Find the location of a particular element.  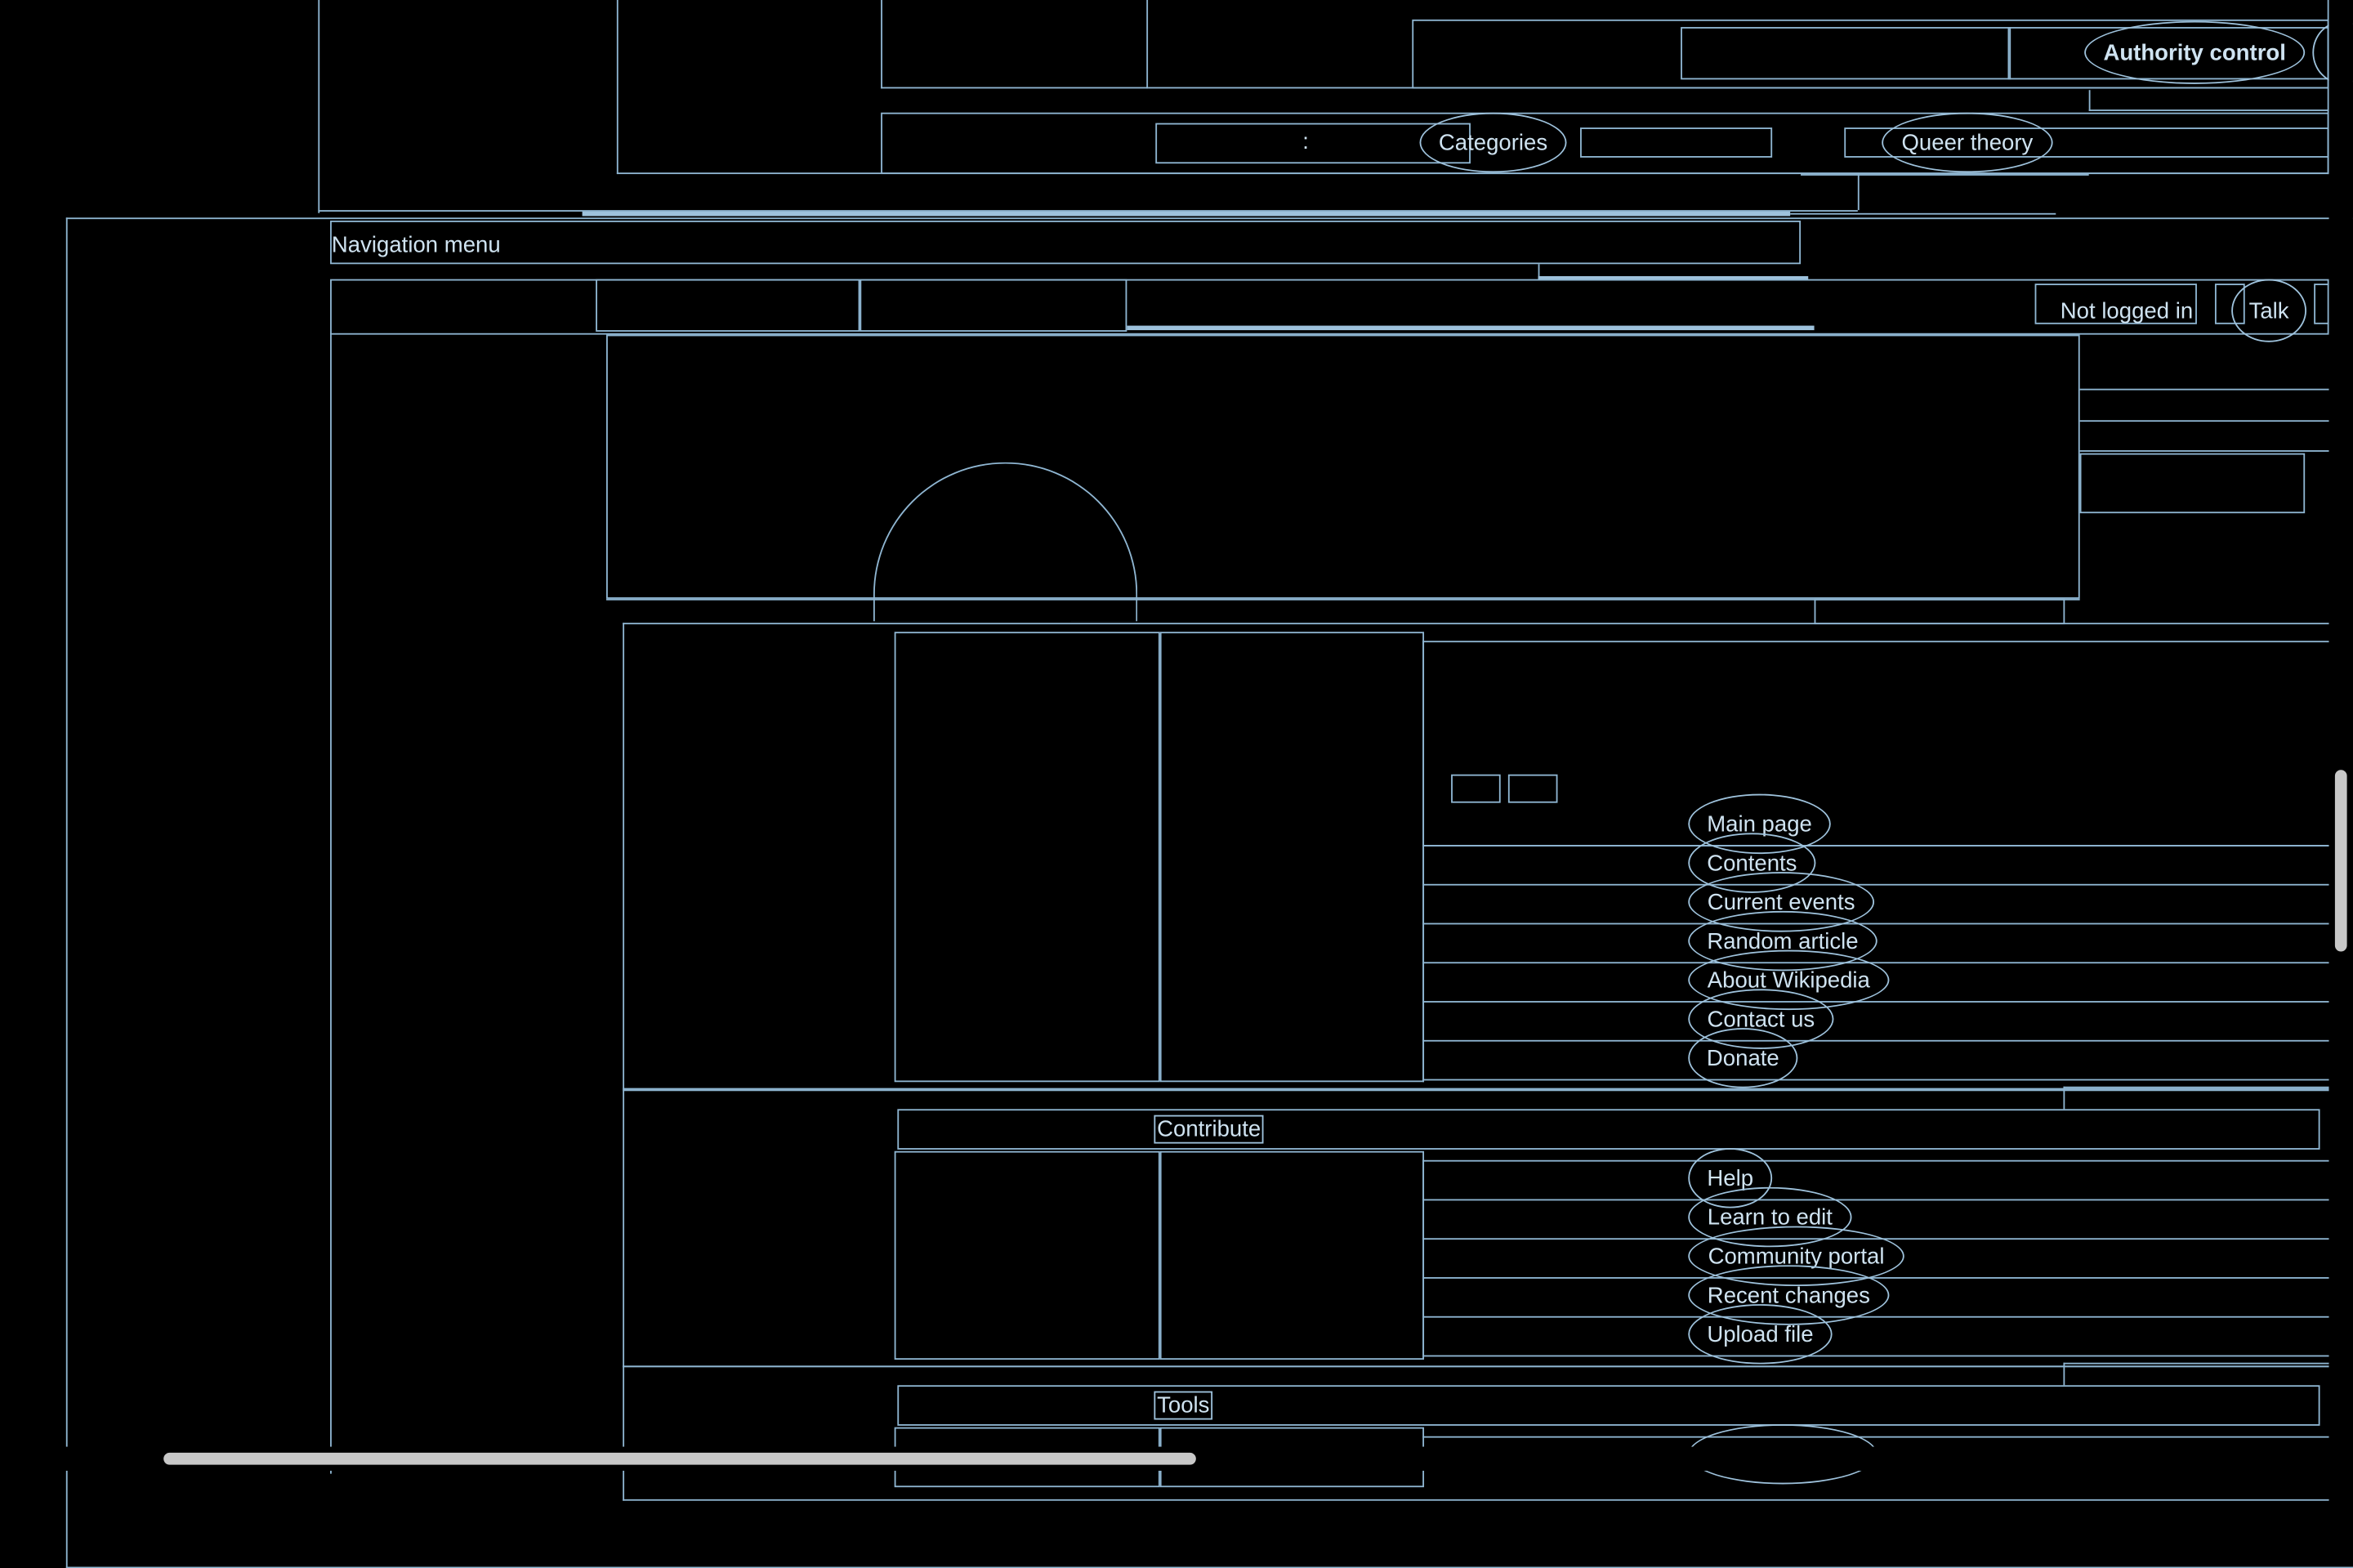

categories-link: Categories is located at coordinates (1493, 142).